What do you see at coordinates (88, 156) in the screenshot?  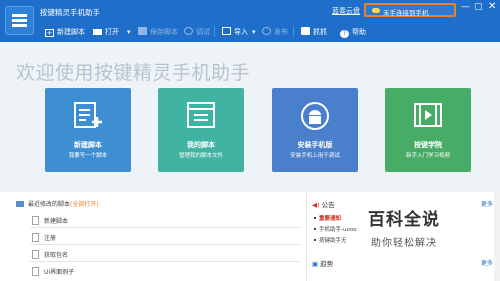 I see `card-subtitle: 我要写一个脚本` at bounding box center [88, 156].